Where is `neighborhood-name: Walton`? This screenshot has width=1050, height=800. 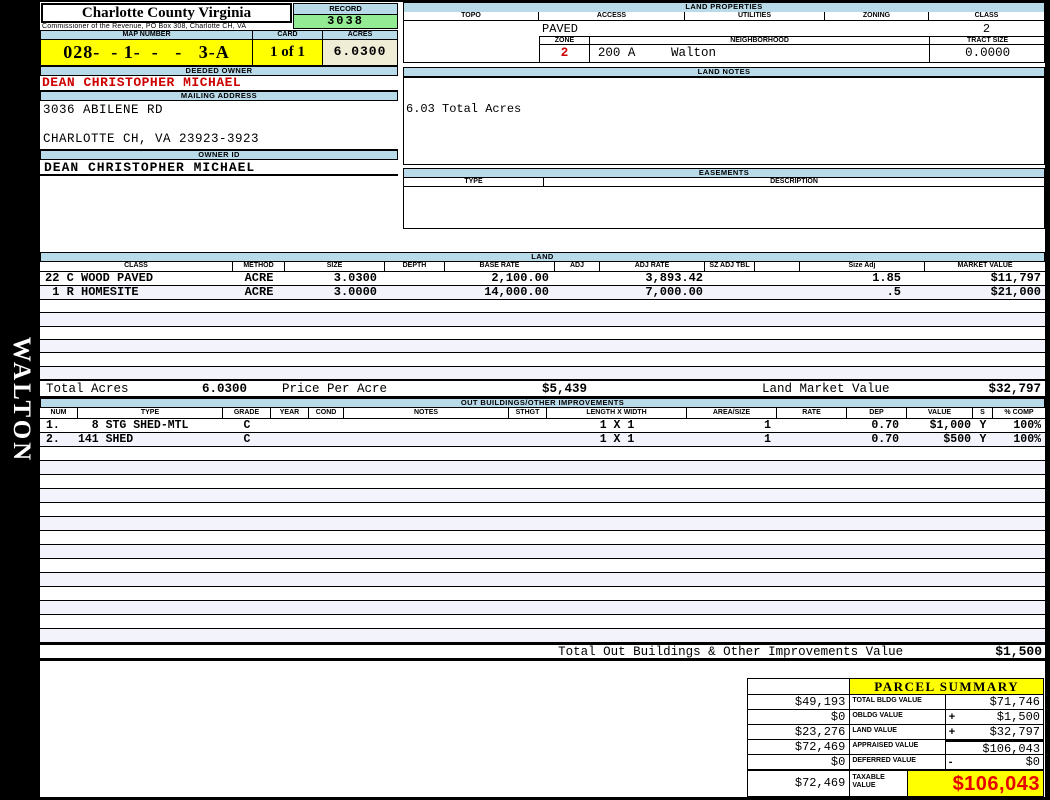
neighborhood-name: Walton is located at coordinates (693, 53).